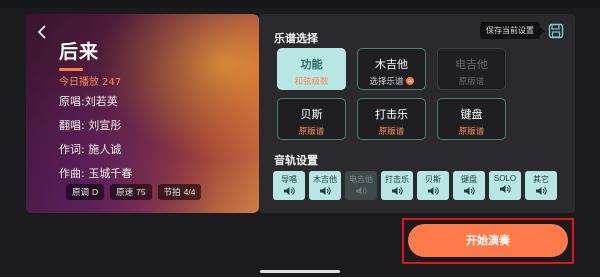  What do you see at coordinates (361, 185) in the screenshot?
I see `track-electric-guitar: 电吉他` at bounding box center [361, 185].